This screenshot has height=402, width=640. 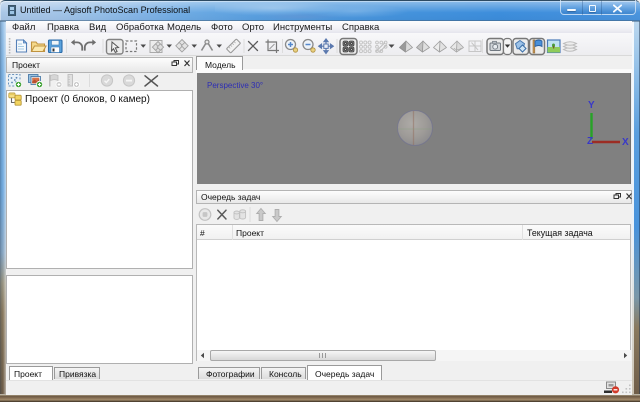 What do you see at coordinates (625, 142) in the screenshot?
I see `svg-text: X` at bounding box center [625, 142].